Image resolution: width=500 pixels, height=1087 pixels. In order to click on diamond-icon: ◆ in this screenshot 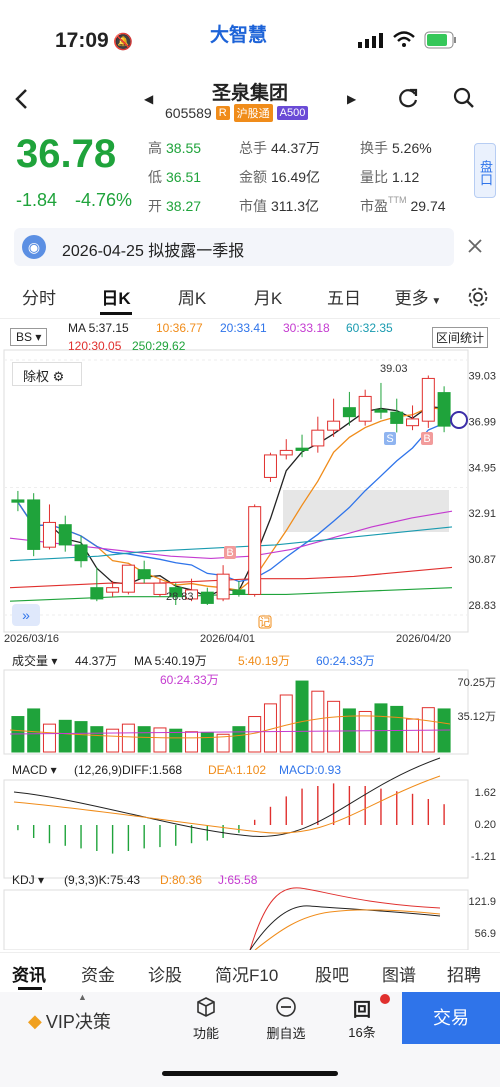, I will do `click(35, 1020)`.